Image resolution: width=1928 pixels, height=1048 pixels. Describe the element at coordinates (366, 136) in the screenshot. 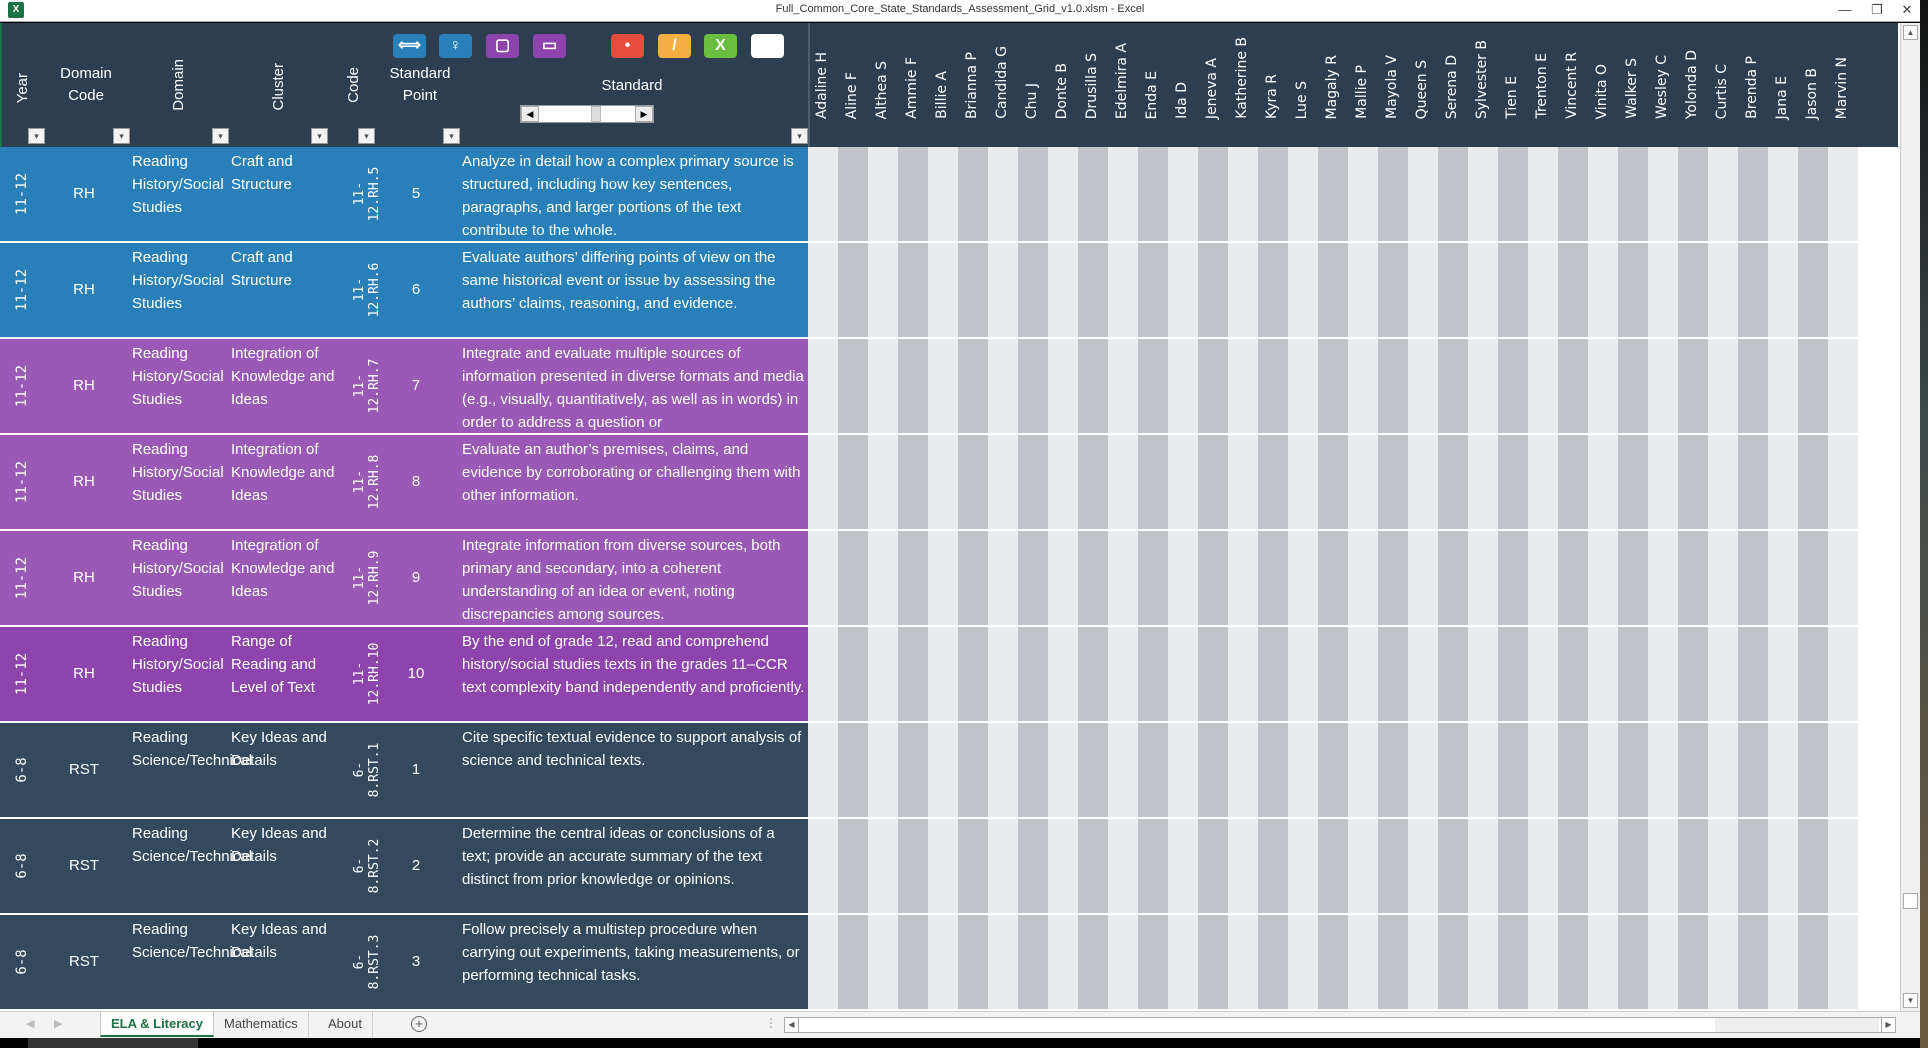

I see `filter-code-button: ▾` at that location.